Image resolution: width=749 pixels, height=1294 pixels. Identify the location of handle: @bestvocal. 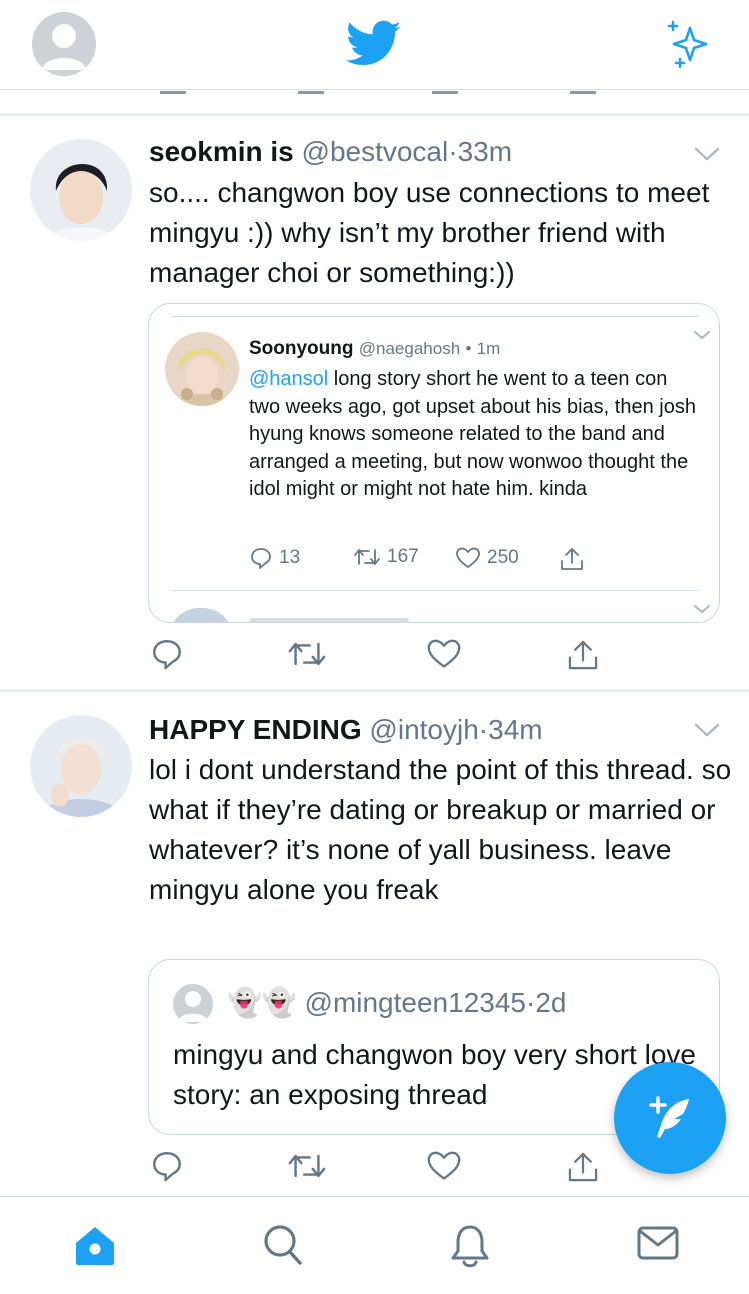
(375, 151).